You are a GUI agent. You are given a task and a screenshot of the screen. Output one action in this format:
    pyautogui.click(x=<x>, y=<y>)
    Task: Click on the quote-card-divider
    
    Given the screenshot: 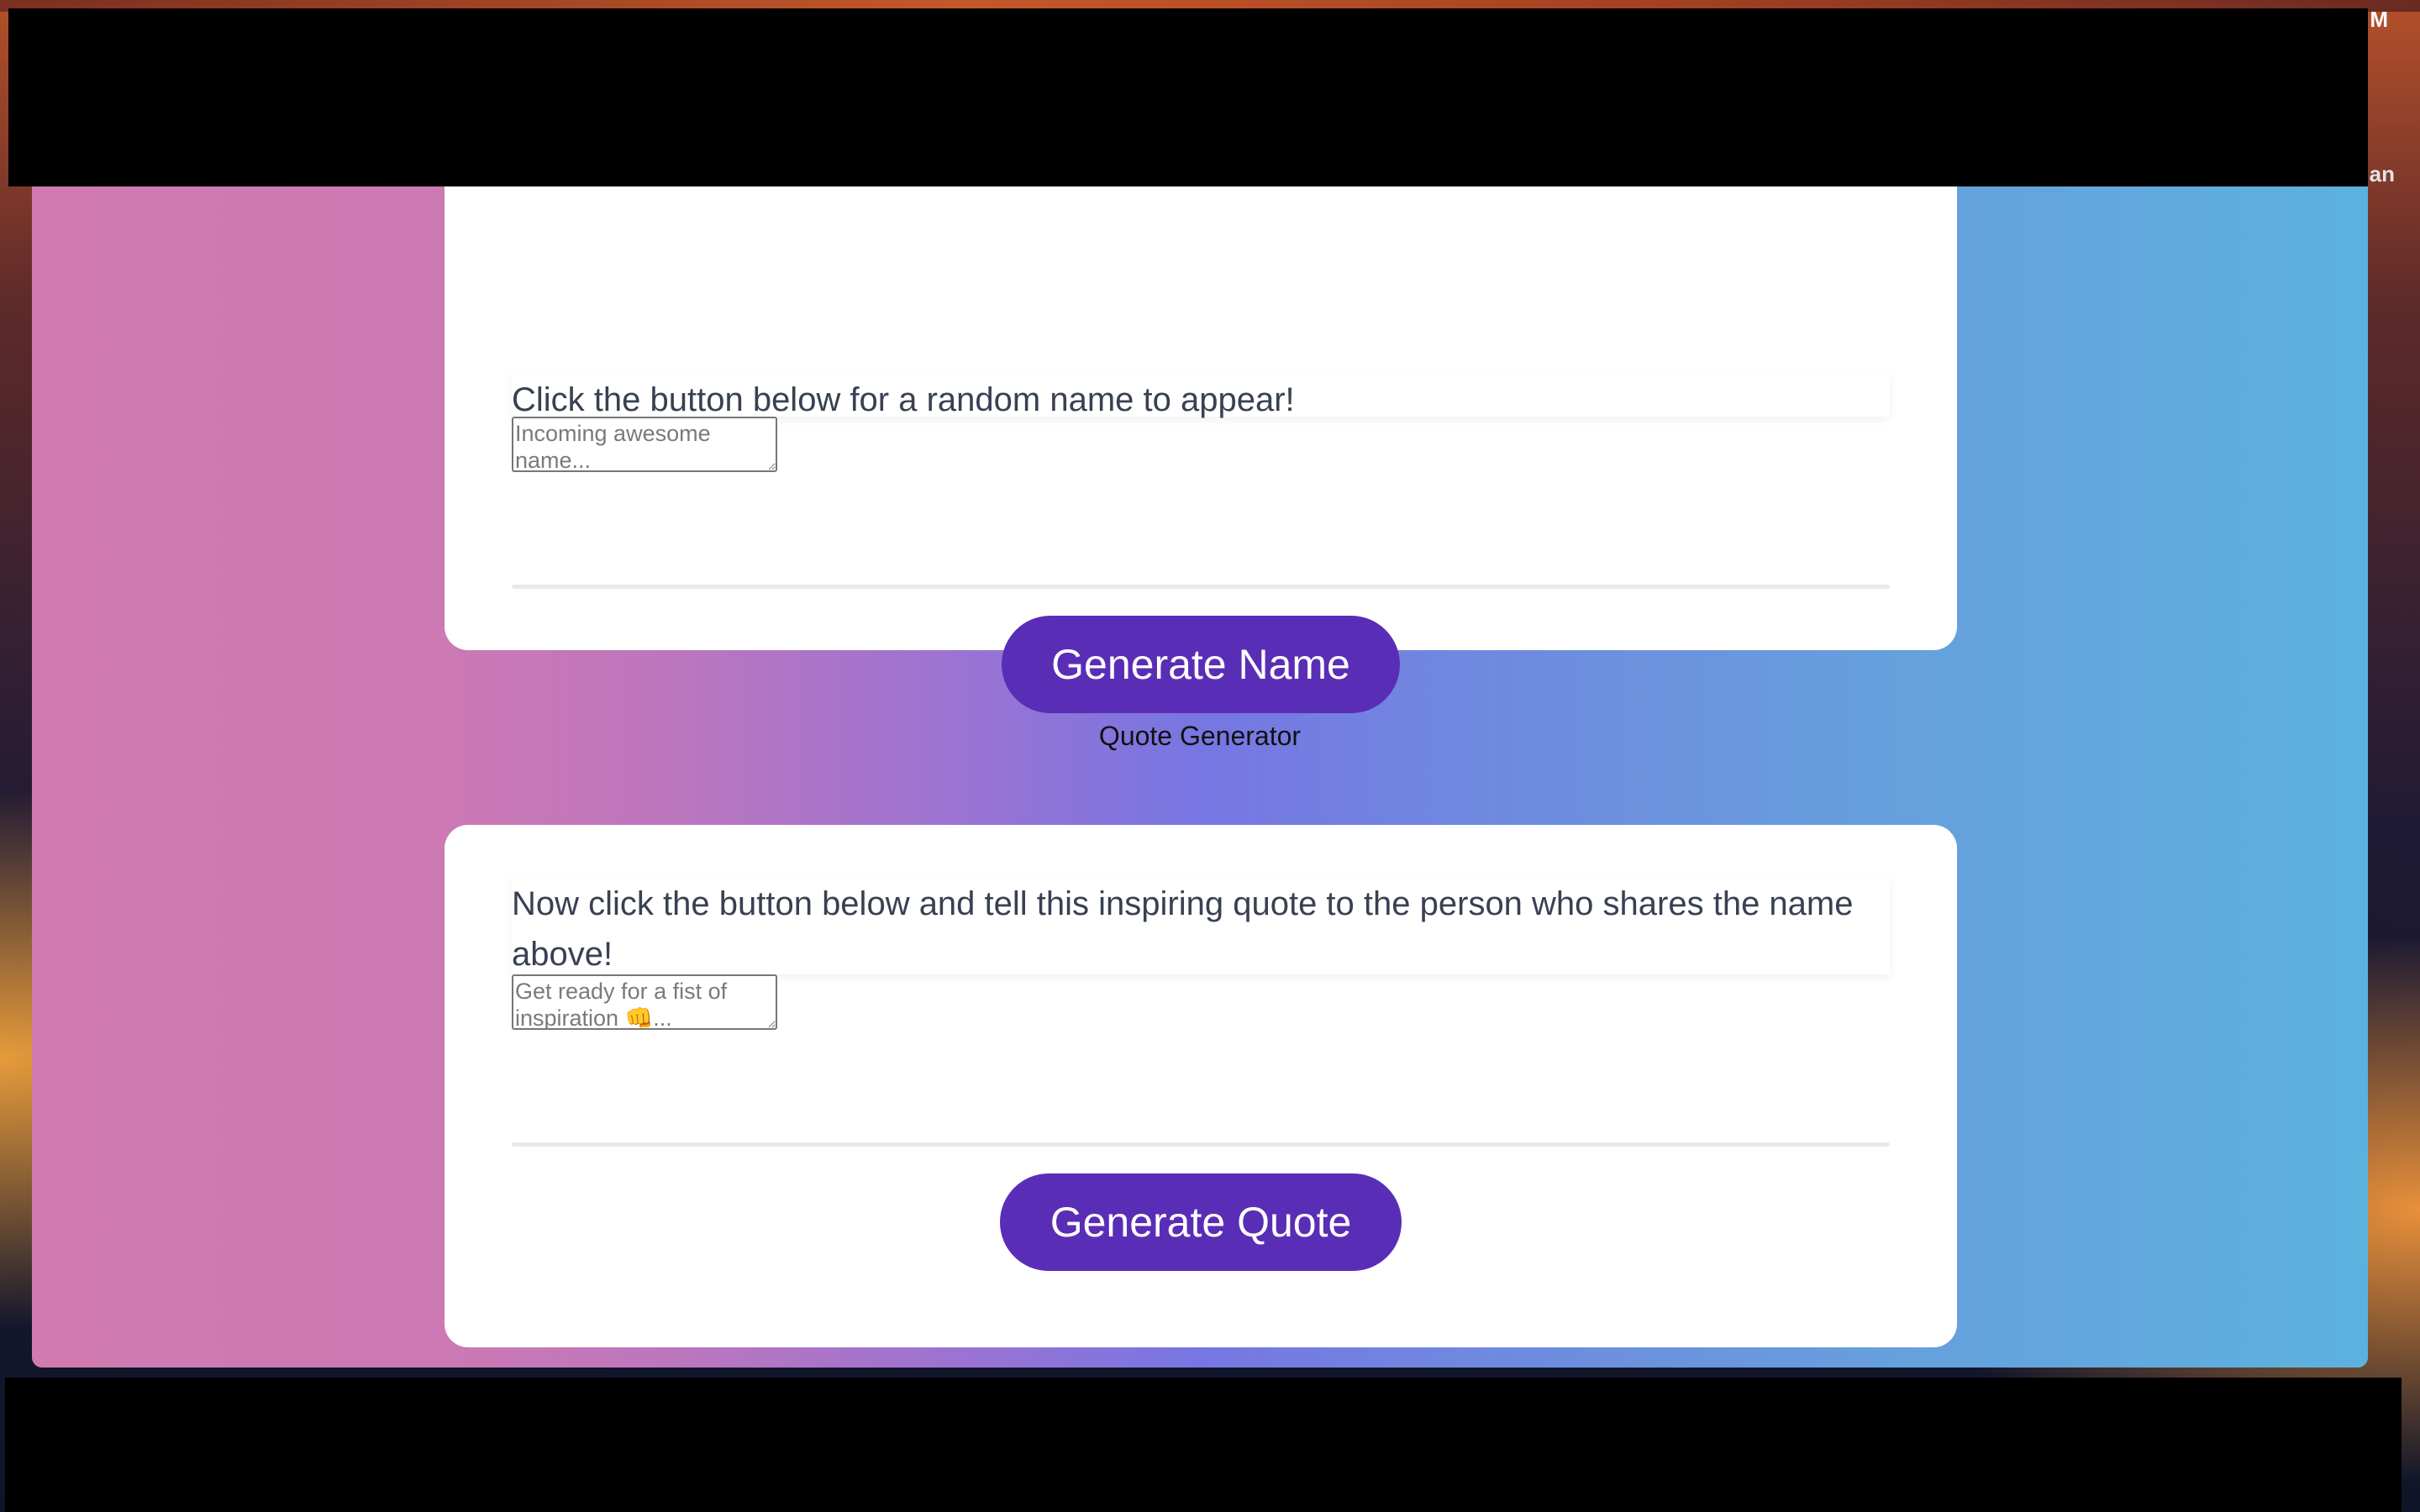 What is the action you would take?
    pyautogui.click(x=1201, y=1144)
    